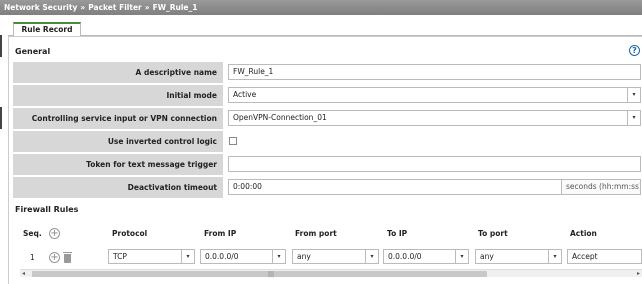 The height and width of the screenshot is (284, 642). I want to click on help-icon: ?, so click(634, 50).